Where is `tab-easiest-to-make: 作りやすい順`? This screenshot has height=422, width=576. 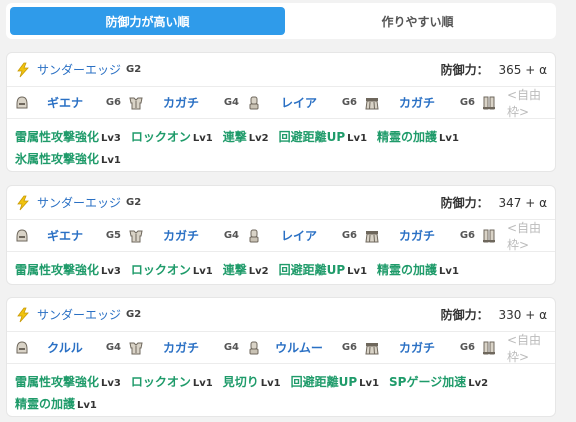
tab-easiest-to-make: 作りやすい順 is located at coordinates (417, 21).